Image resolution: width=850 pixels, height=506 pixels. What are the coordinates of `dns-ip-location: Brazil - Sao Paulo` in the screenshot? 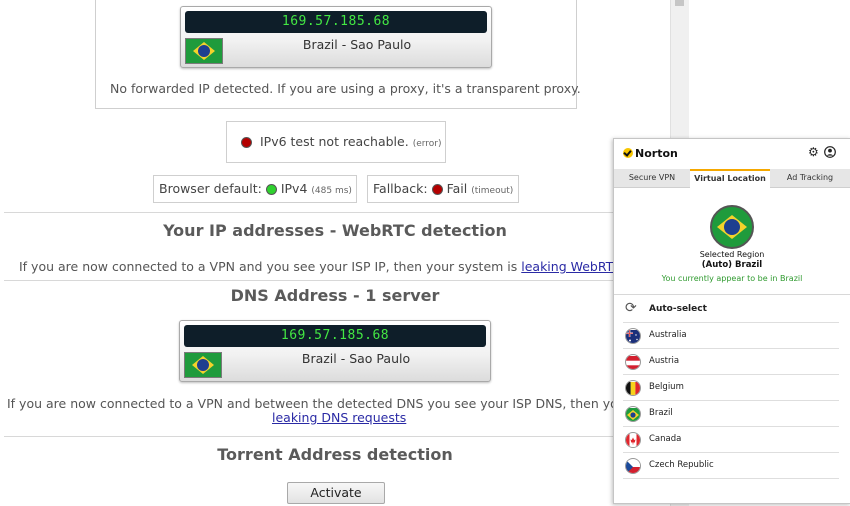 It's located at (356, 358).